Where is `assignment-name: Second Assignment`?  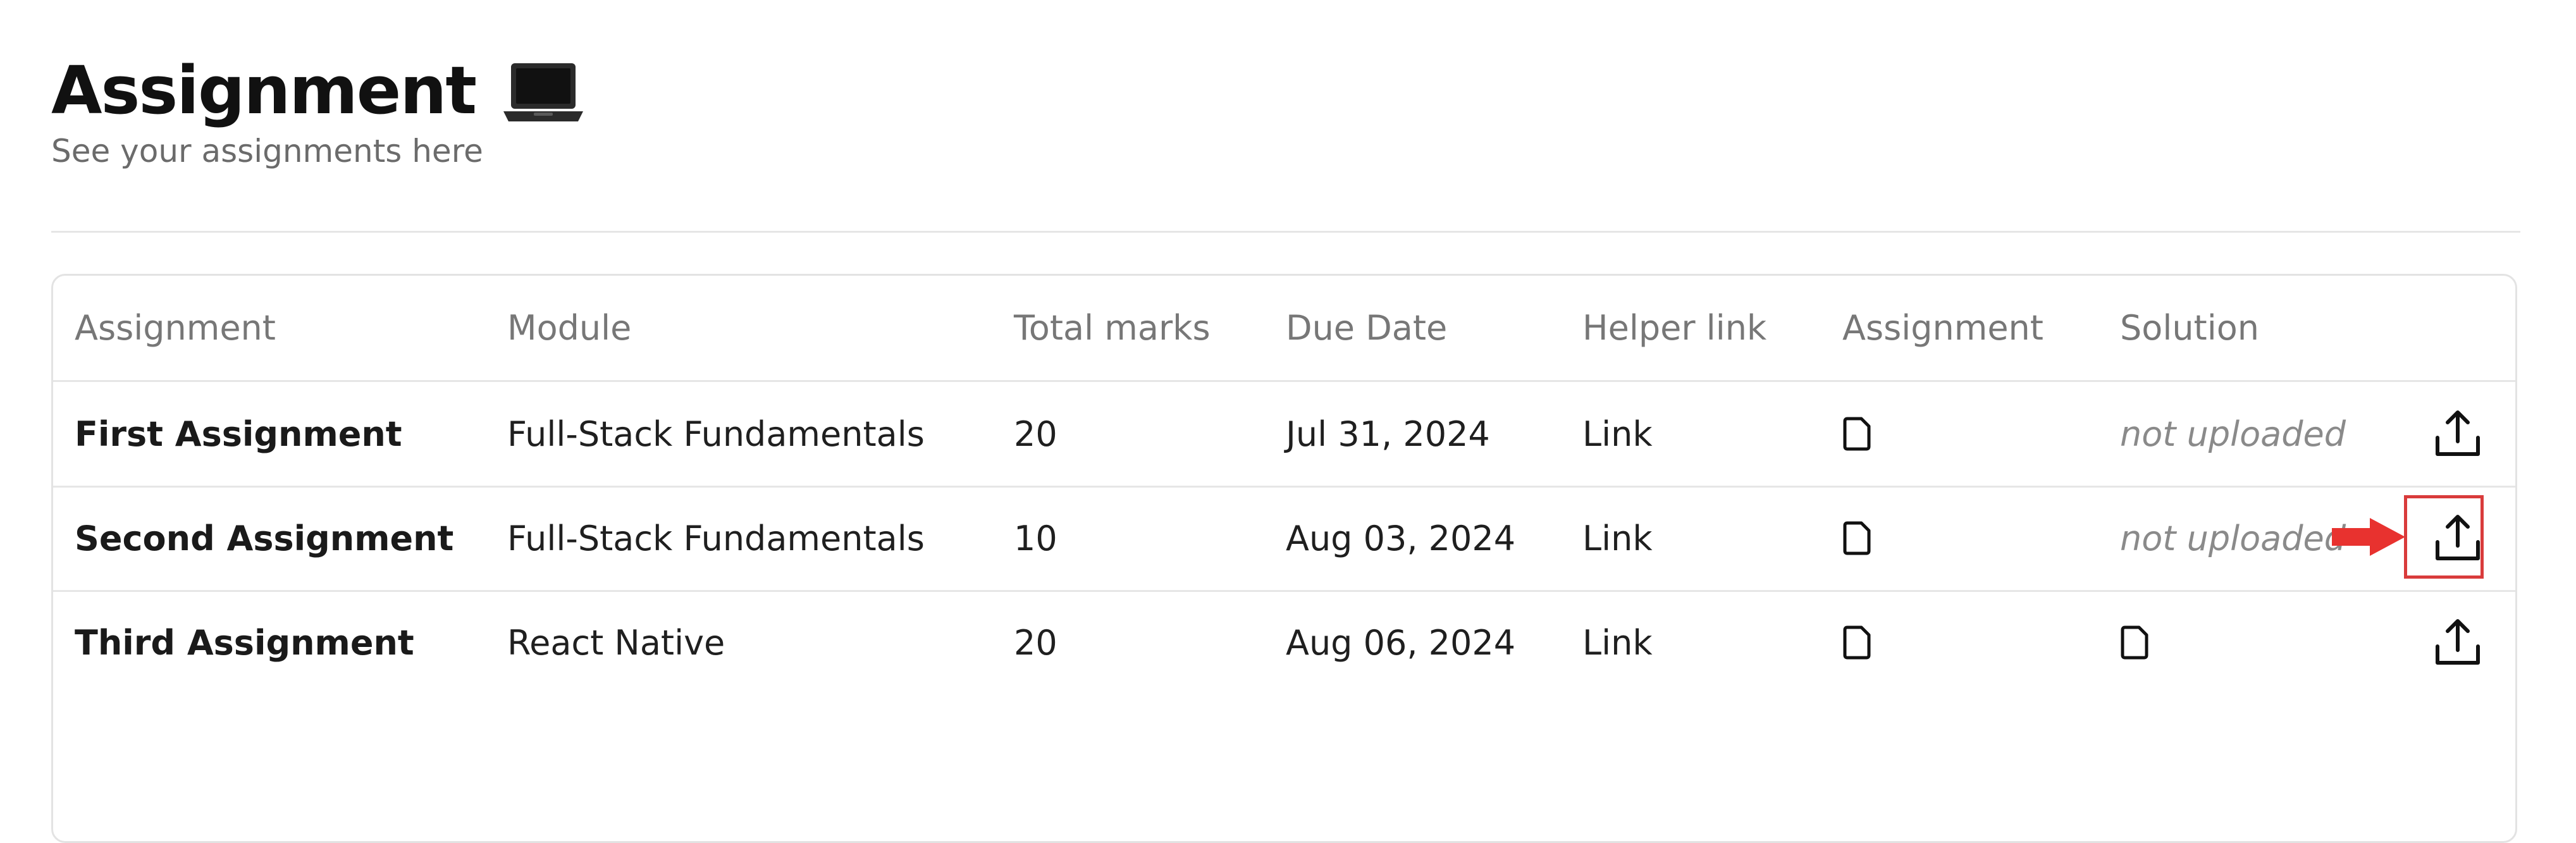
assignment-name: Second Assignment is located at coordinates (264, 538).